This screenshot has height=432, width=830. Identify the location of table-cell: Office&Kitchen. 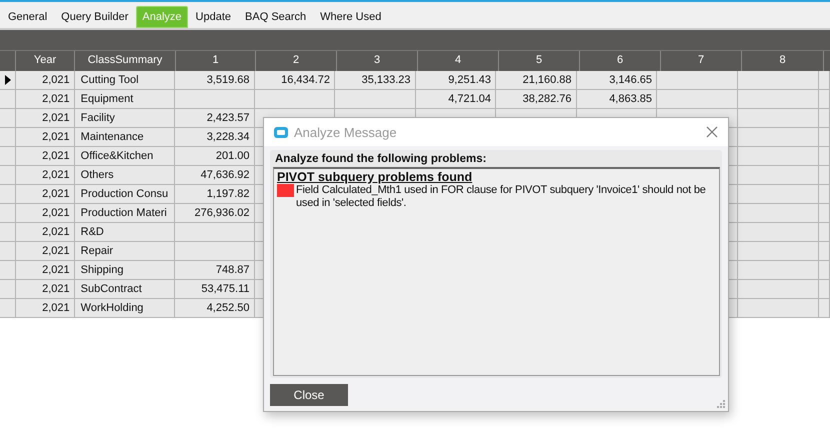
(117, 156).